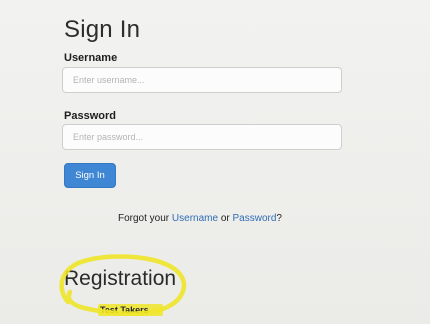  What do you see at coordinates (120, 278) in the screenshot?
I see `registration-title: Registration` at bounding box center [120, 278].